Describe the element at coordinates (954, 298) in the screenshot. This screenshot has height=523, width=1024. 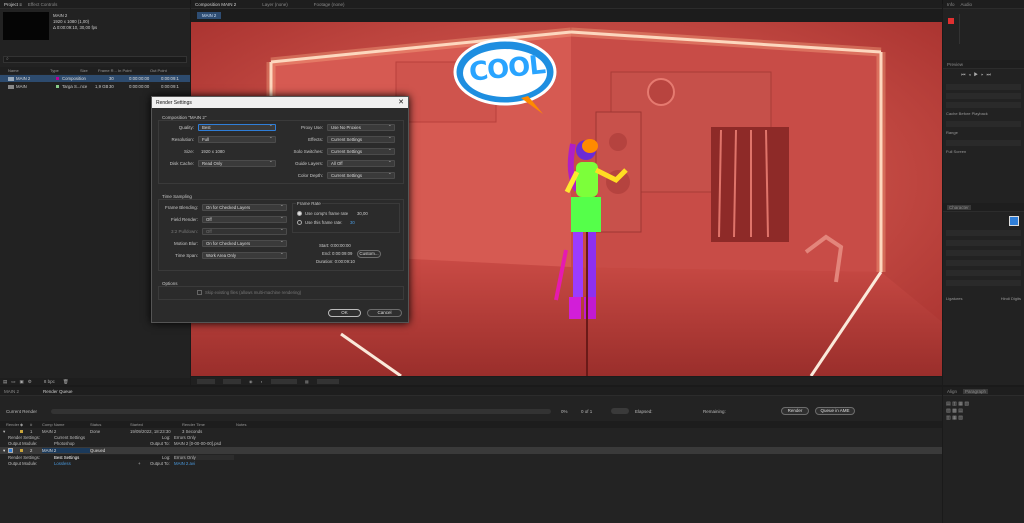
I see `checkbox-ligatures: Ligatures` at that location.